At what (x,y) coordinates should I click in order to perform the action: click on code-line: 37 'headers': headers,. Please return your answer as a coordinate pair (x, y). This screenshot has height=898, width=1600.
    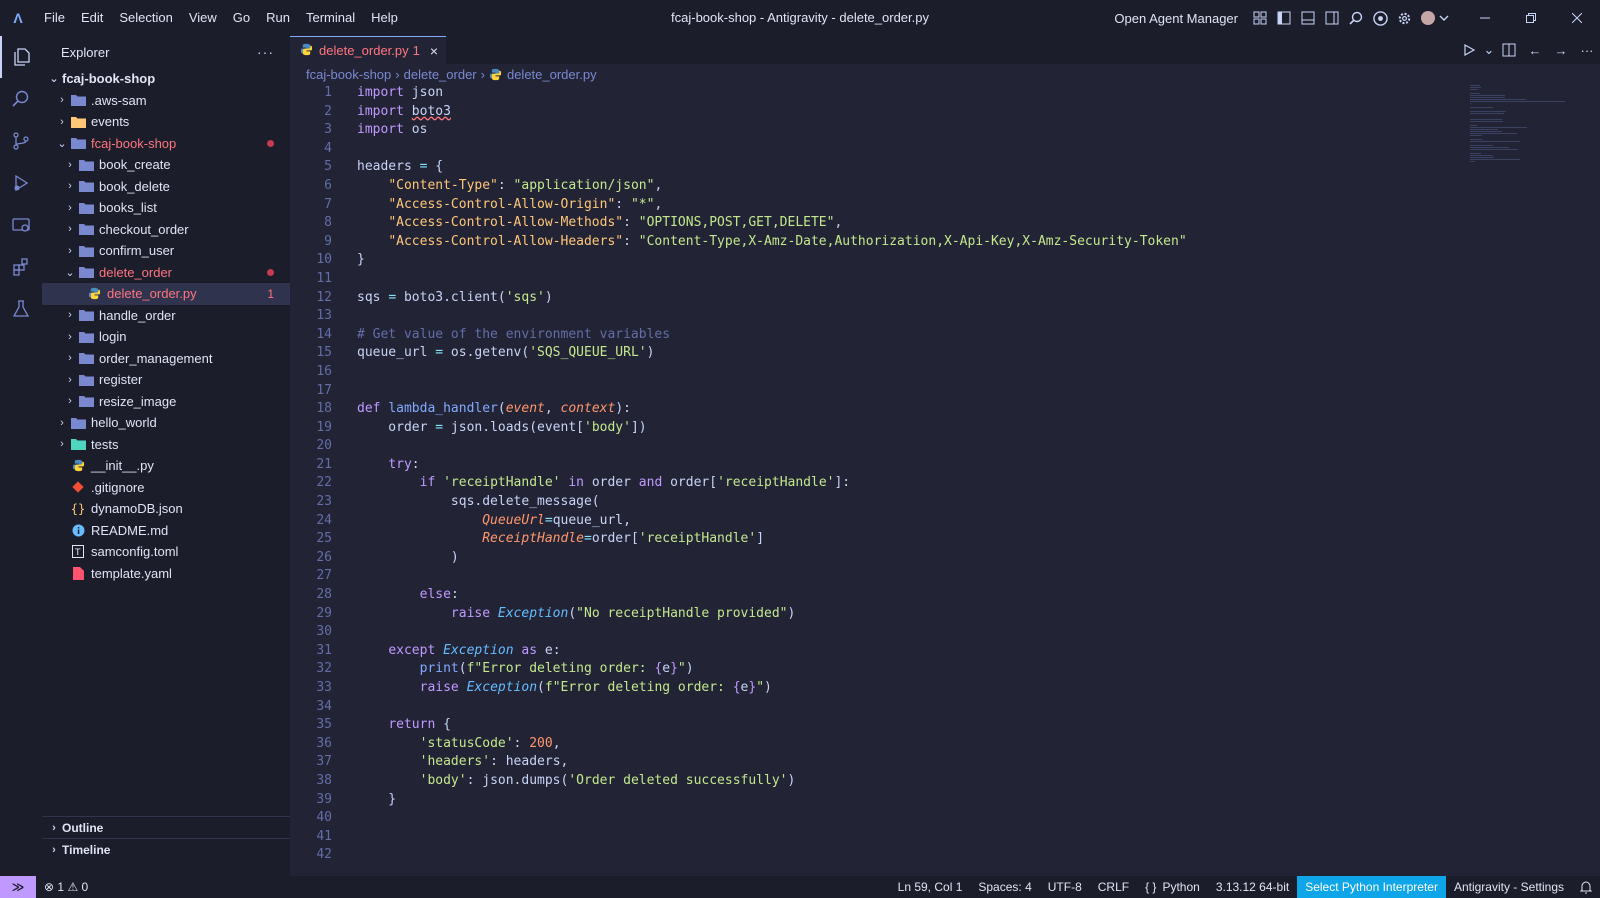
    Looking at the image, I should click on (865, 762).